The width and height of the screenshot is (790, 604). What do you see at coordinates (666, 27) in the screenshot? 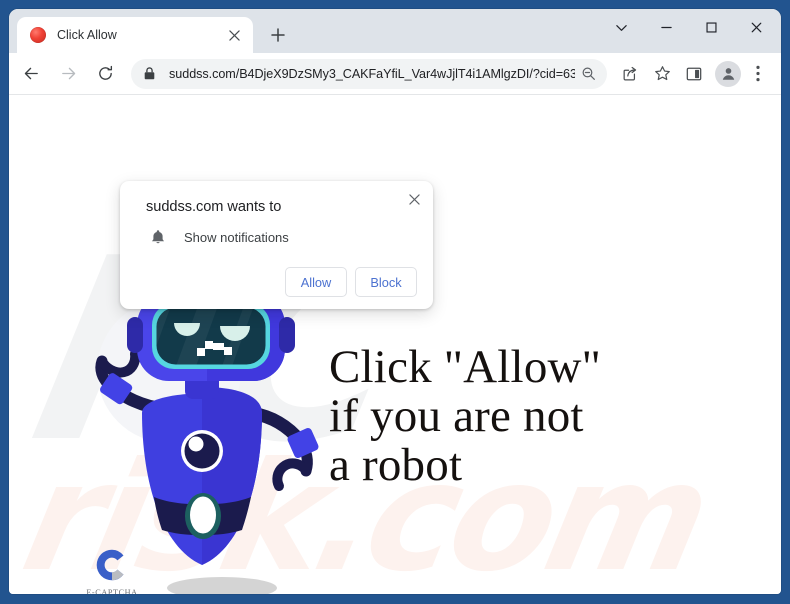
I see `minimize-button` at bounding box center [666, 27].